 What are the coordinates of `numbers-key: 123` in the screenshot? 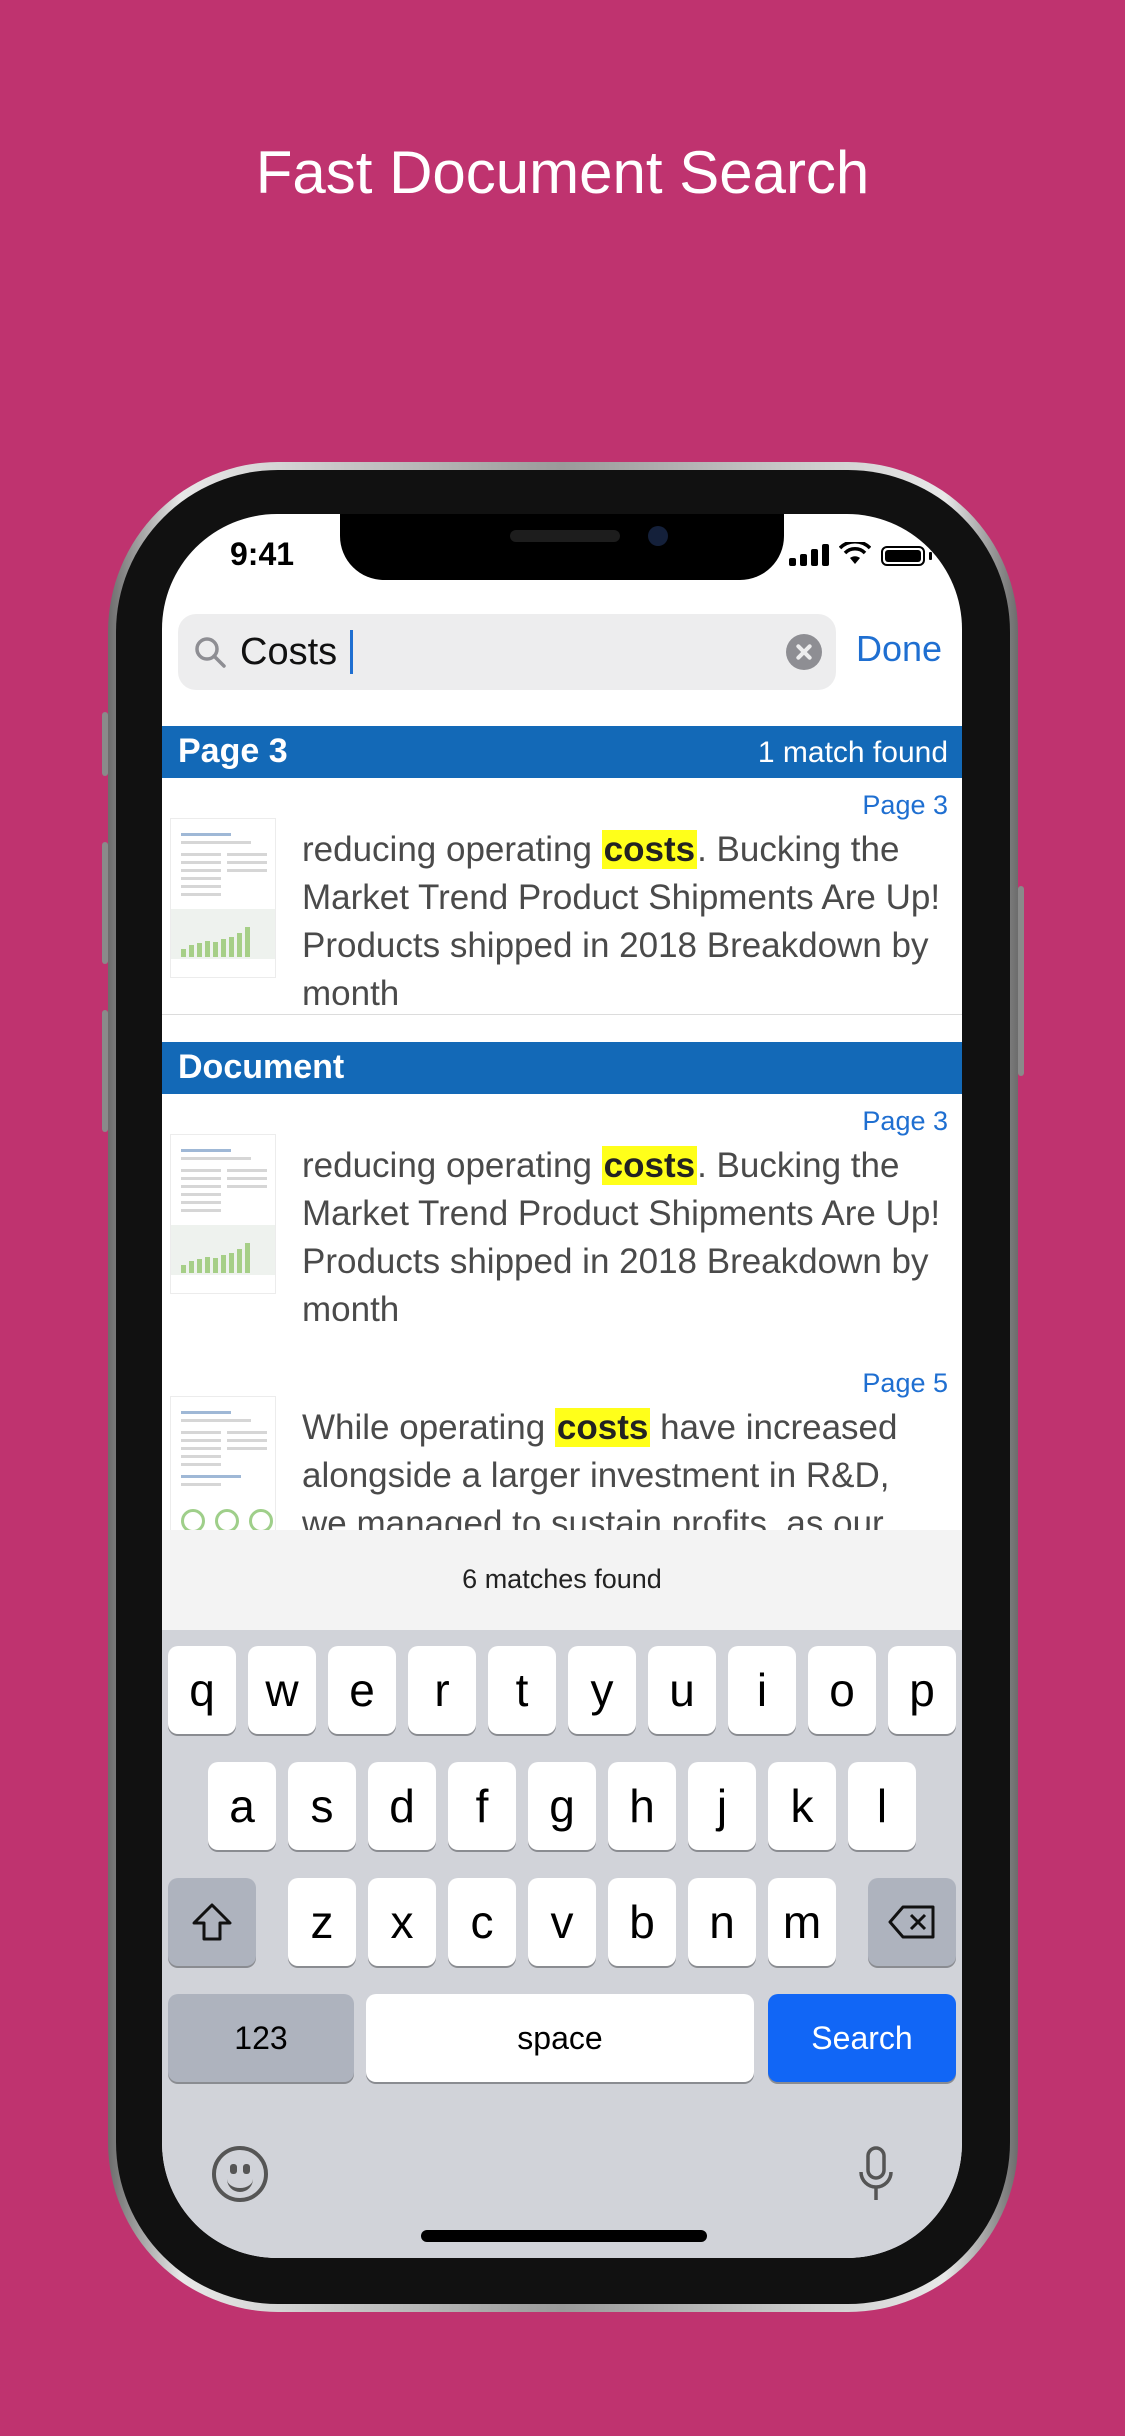 It's located at (261, 2038).